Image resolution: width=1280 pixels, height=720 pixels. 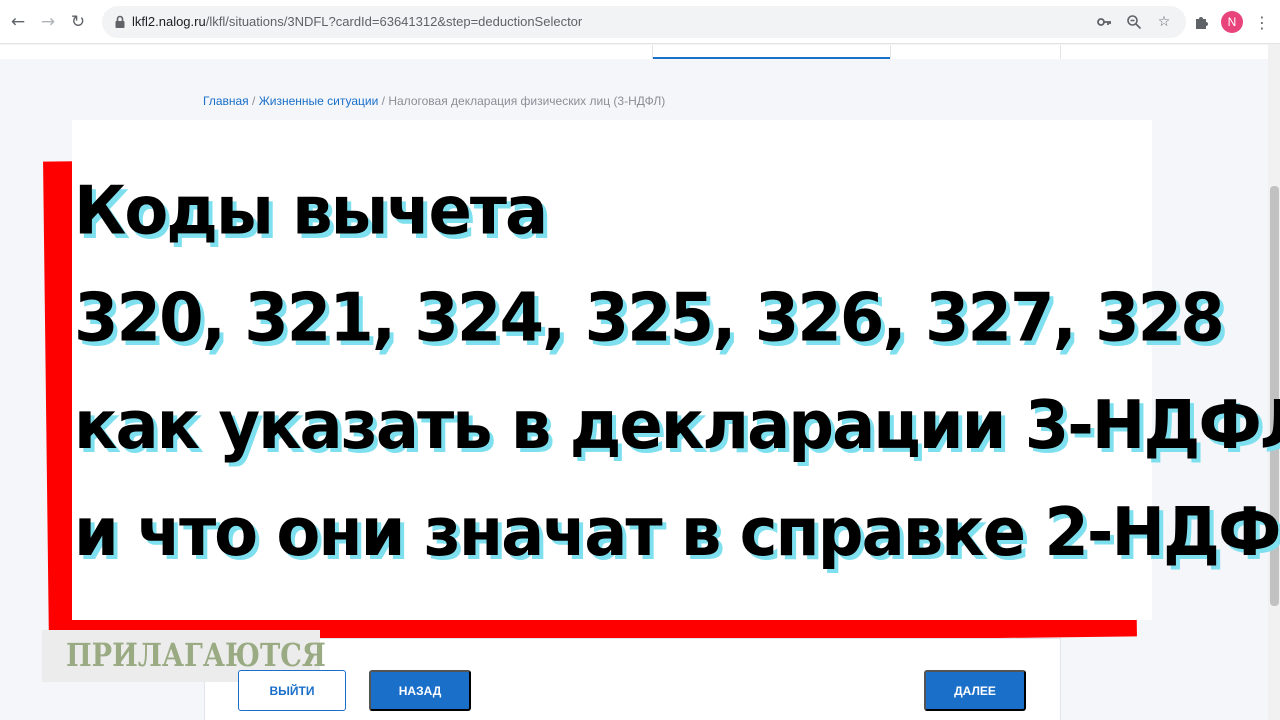 What do you see at coordinates (311, 211) in the screenshot?
I see `title-line-1: Коды вычета` at bounding box center [311, 211].